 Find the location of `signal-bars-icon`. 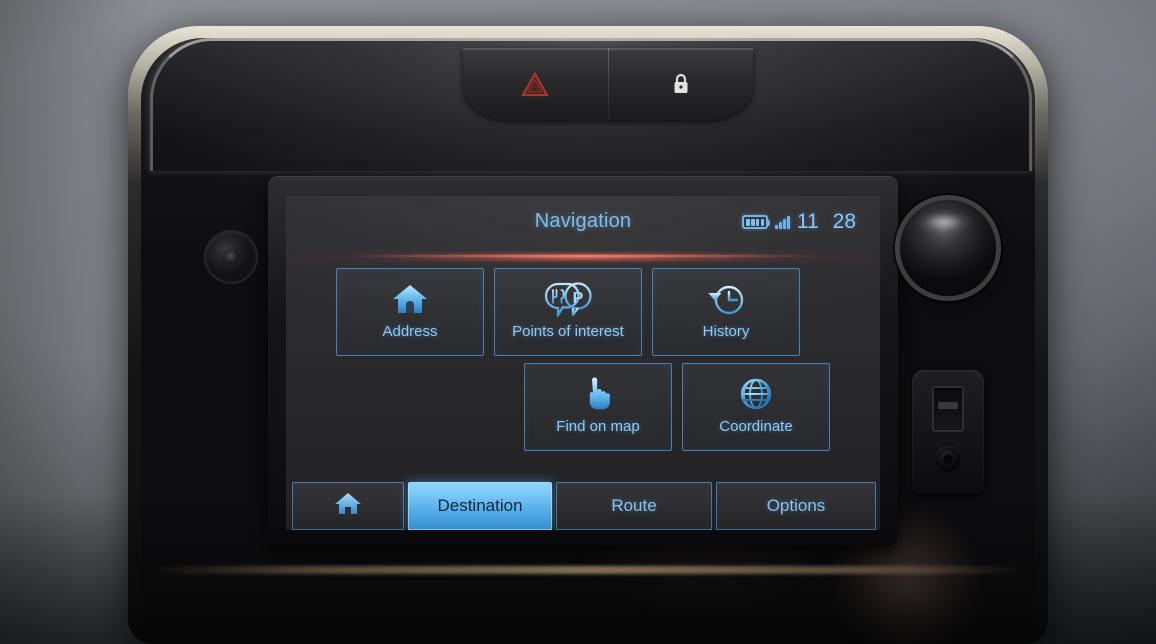

signal-bars-icon is located at coordinates (782, 222).